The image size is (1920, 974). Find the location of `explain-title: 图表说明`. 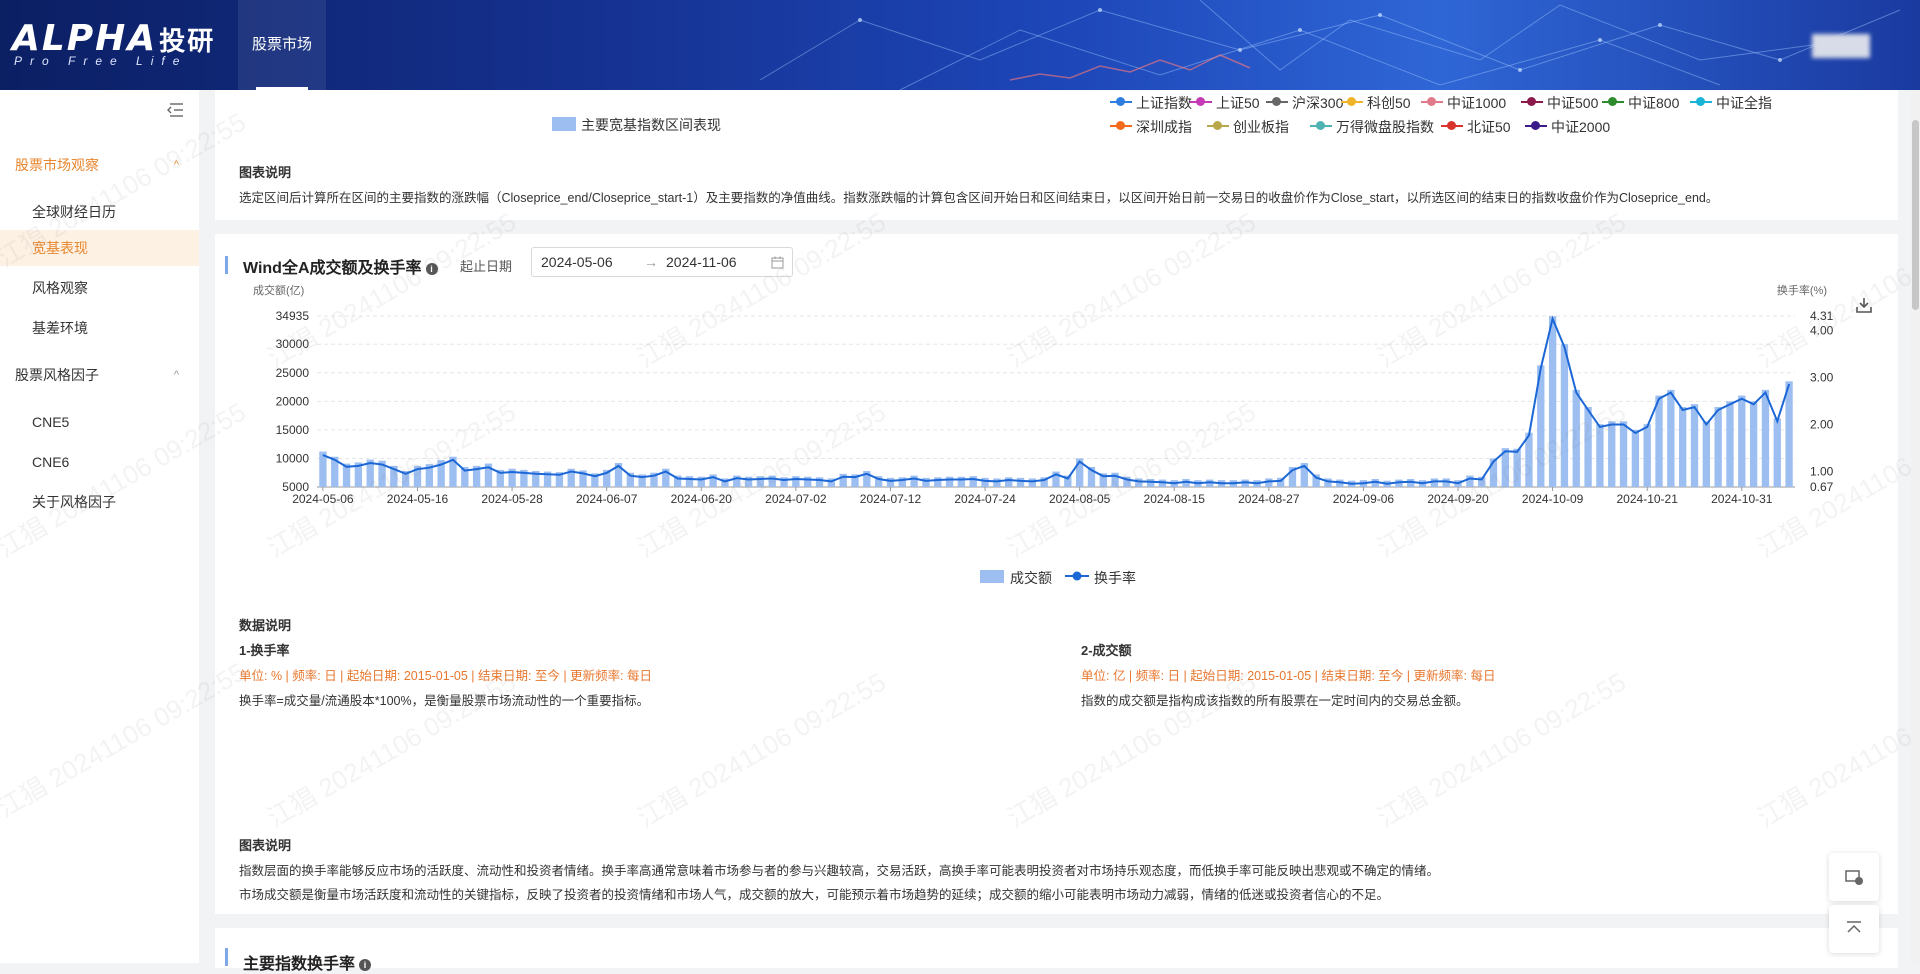

explain-title: 图表说明 is located at coordinates (265, 172).